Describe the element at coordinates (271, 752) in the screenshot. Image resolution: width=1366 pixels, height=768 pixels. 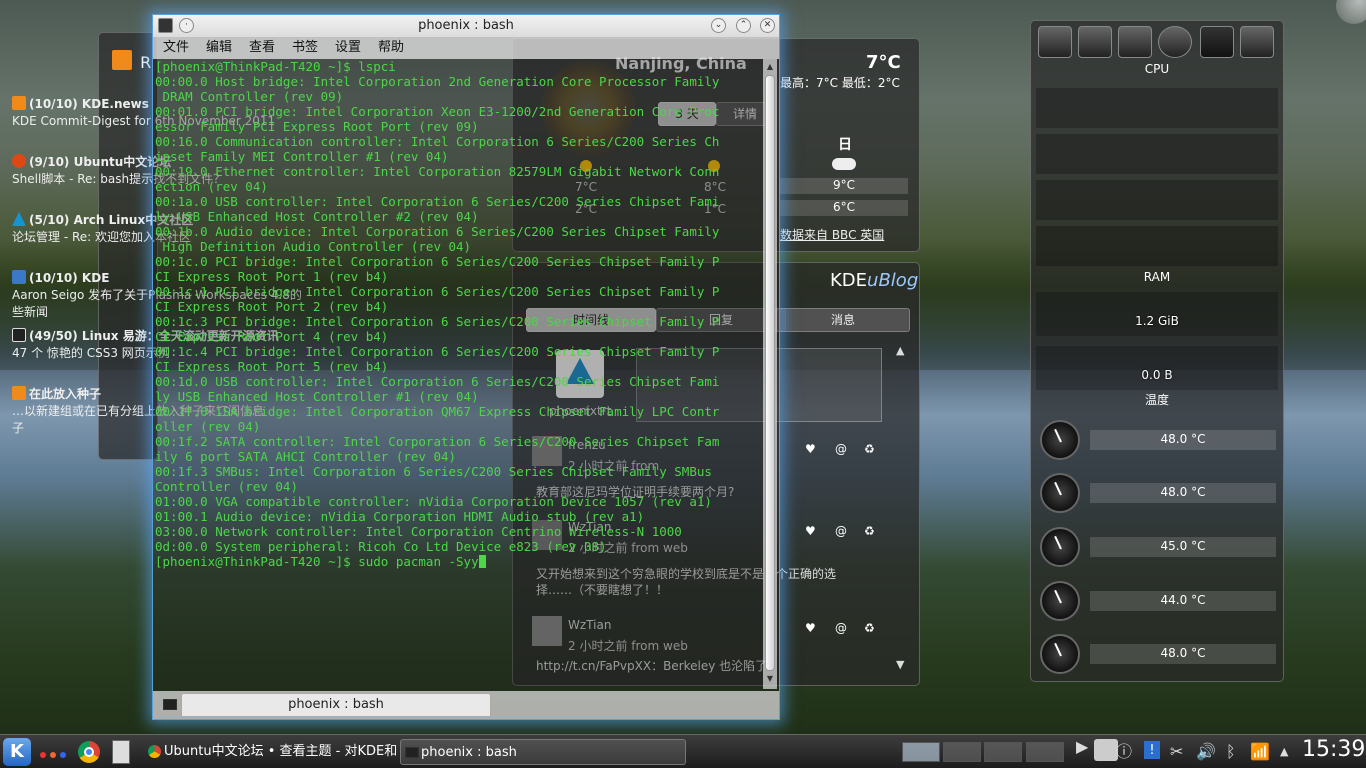
I see `task-browser: Ubuntu中文论坛 • 查看主题 - 对KDE和gn` at that location.